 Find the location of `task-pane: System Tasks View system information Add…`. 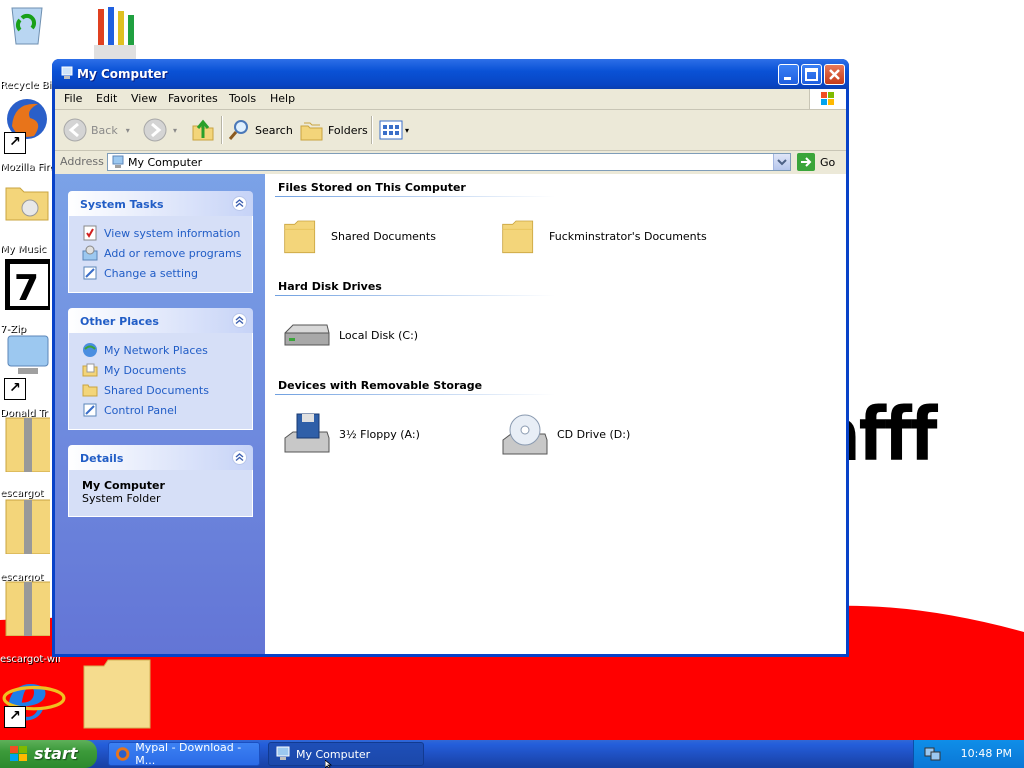

task-pane: System Tasks View system information Add… is located at coordinates (160, 414).